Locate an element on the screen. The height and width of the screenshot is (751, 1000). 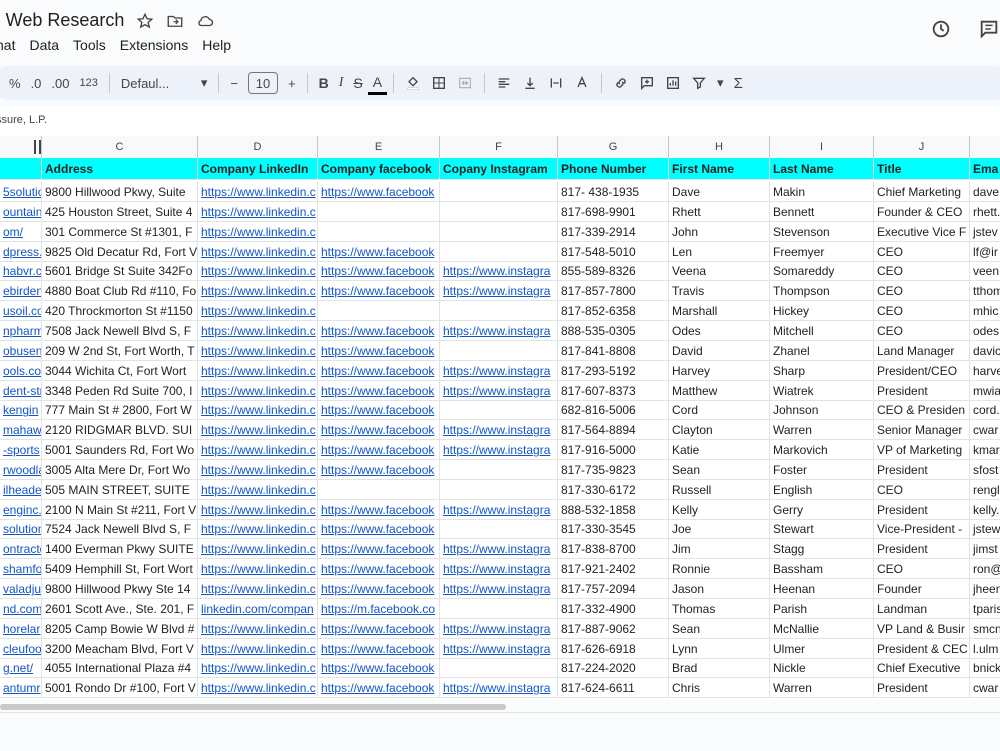
table-cell: Clayton is located at coordinates (719, 430).